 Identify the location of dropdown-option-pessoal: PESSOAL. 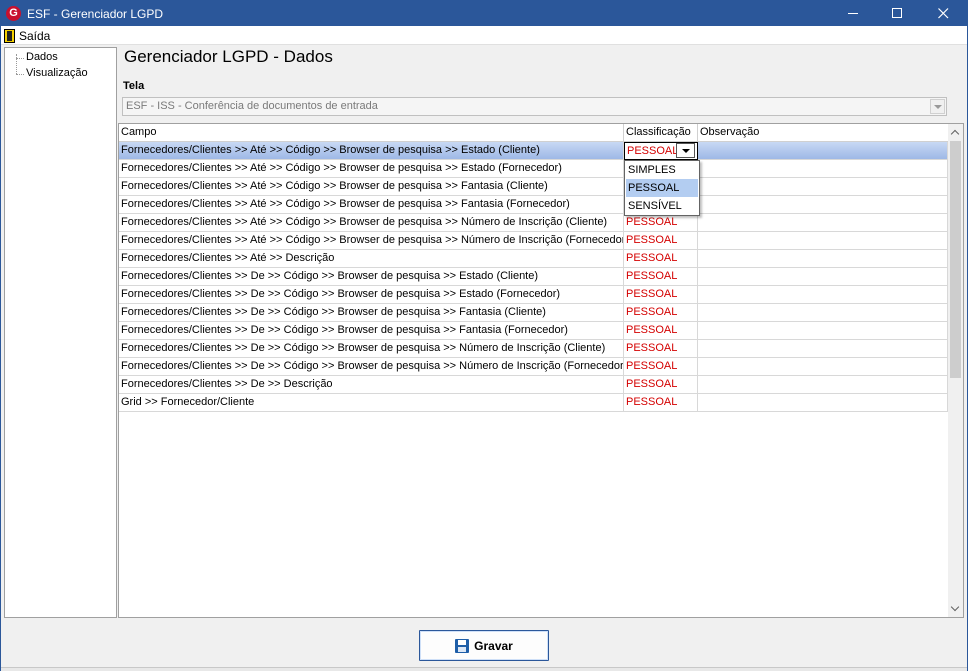
(662, 188).